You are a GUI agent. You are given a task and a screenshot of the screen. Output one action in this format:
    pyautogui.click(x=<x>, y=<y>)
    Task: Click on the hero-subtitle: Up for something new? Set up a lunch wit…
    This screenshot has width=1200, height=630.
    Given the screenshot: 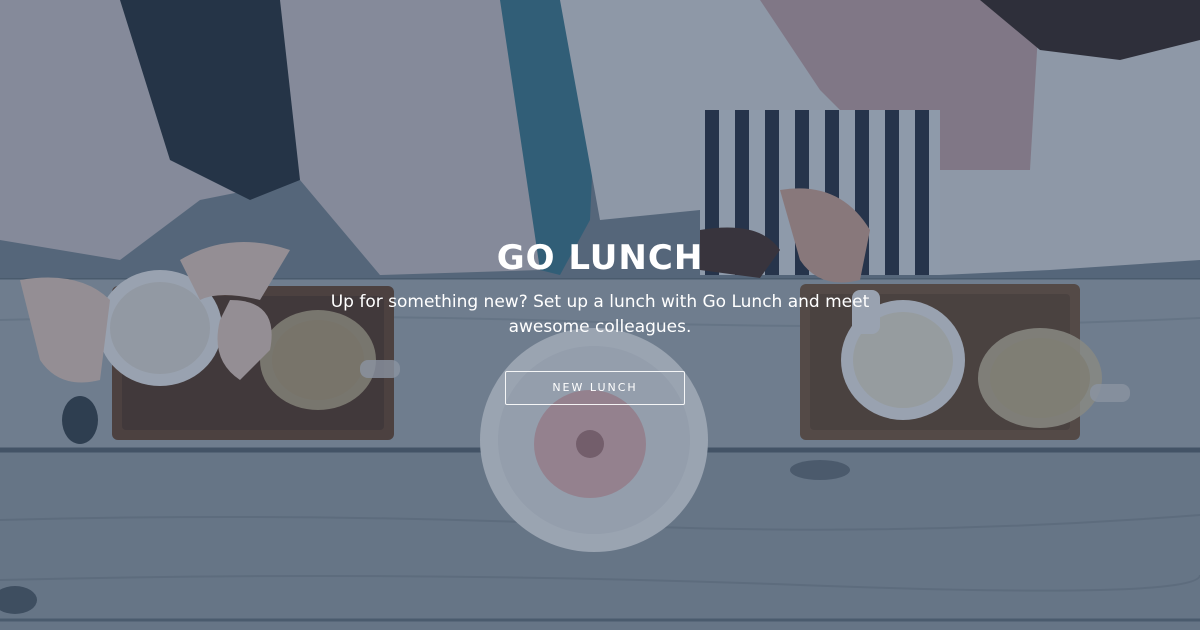 What is the action you would take?
    pyautogui.click(x=600, y=314)
    